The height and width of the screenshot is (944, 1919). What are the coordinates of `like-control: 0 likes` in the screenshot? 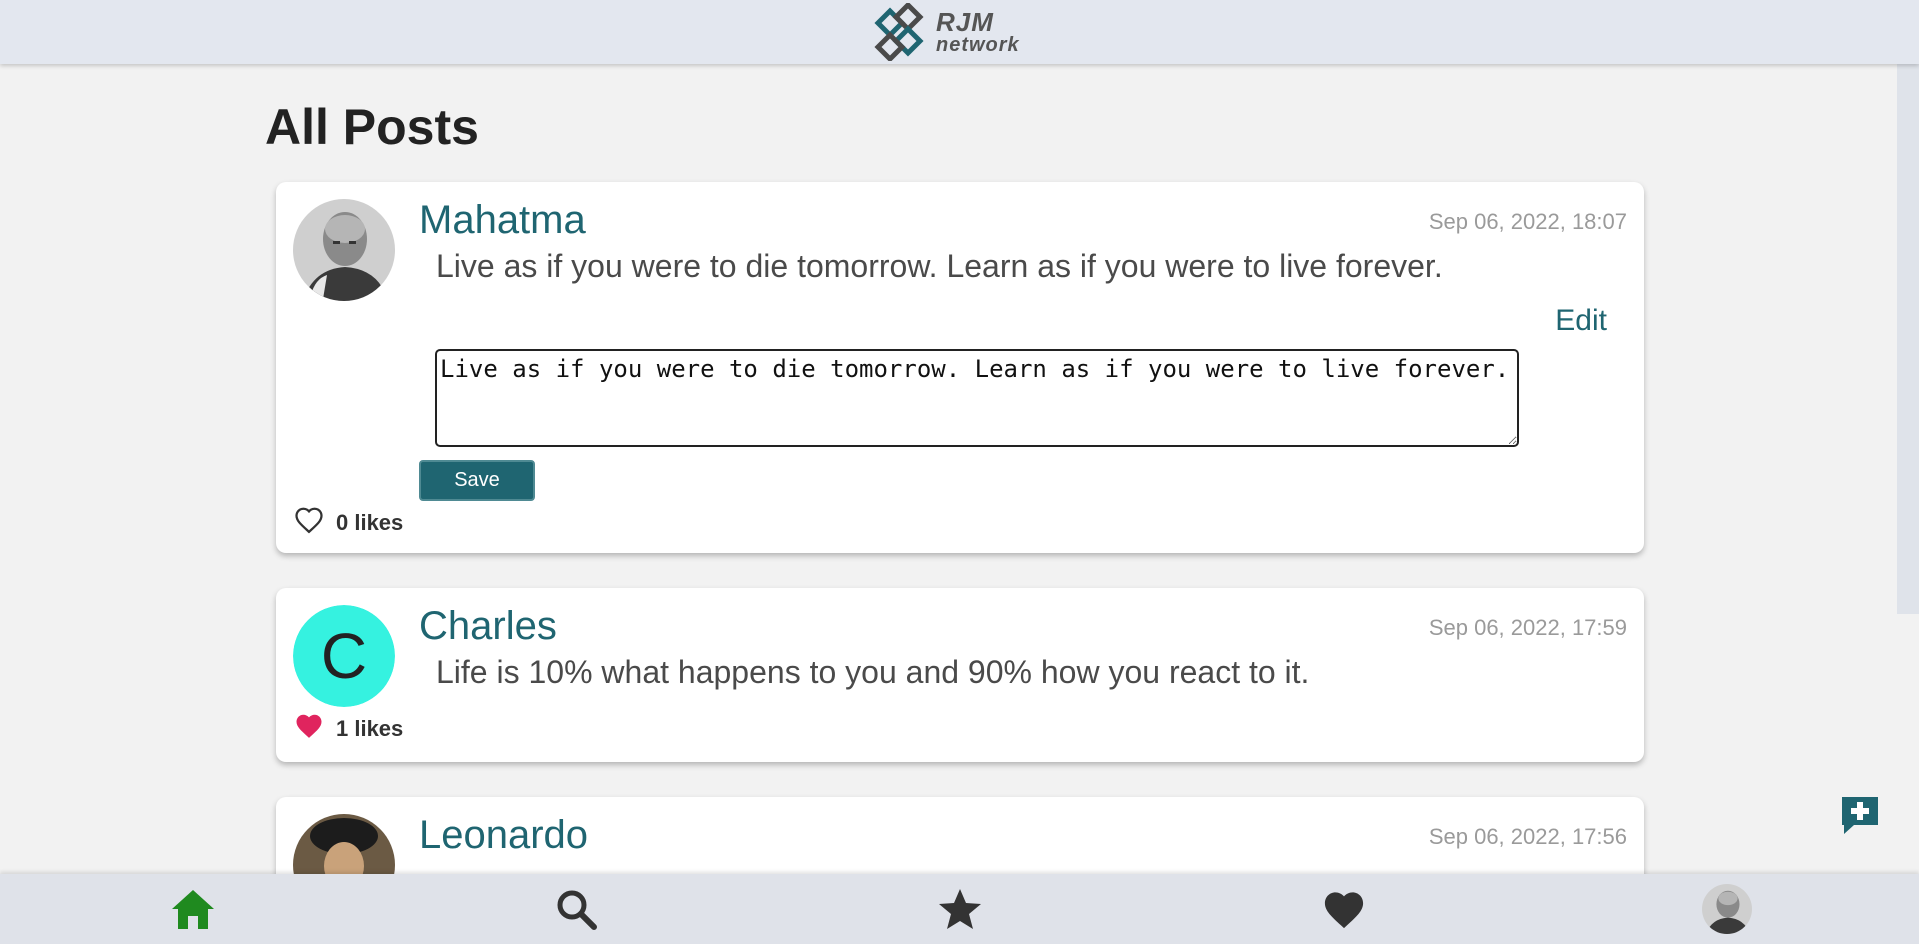 It's located at (348, 522).